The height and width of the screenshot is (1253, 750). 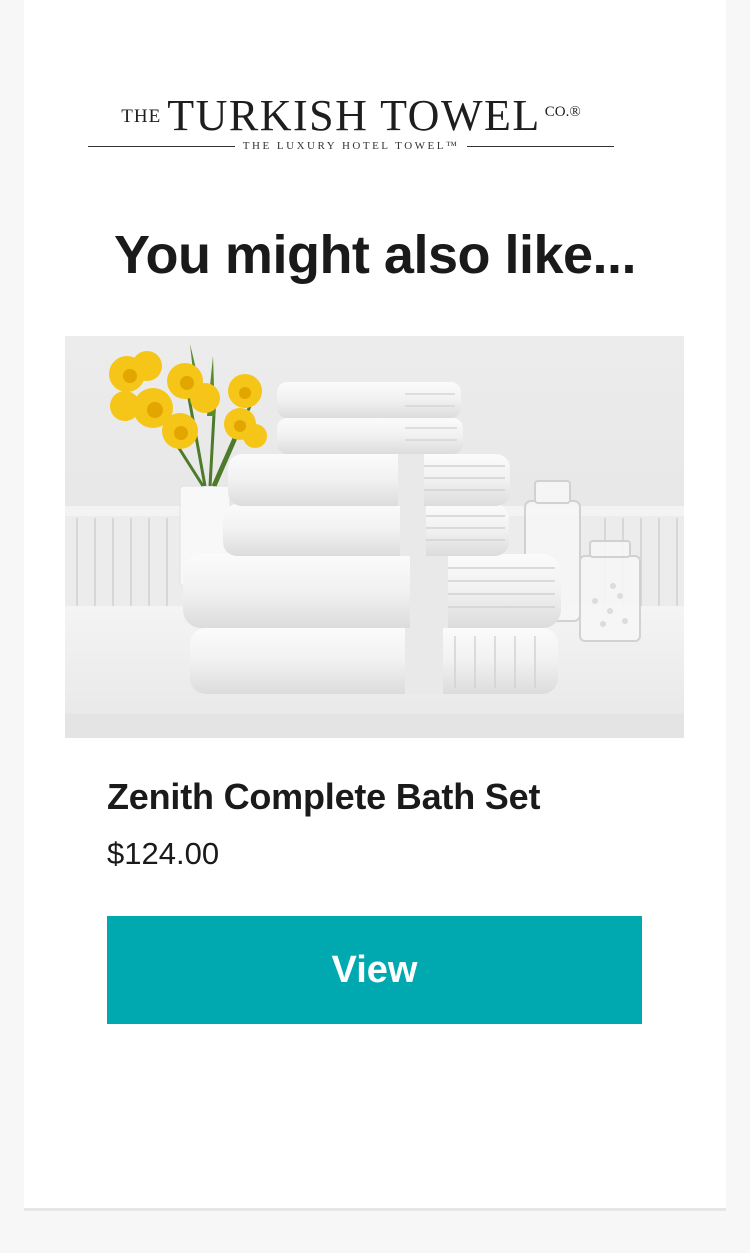 What do you see at coordinates (163, 853) in the screenshot?
I see `product-price: $124.00` at bounding box center [163, 853].